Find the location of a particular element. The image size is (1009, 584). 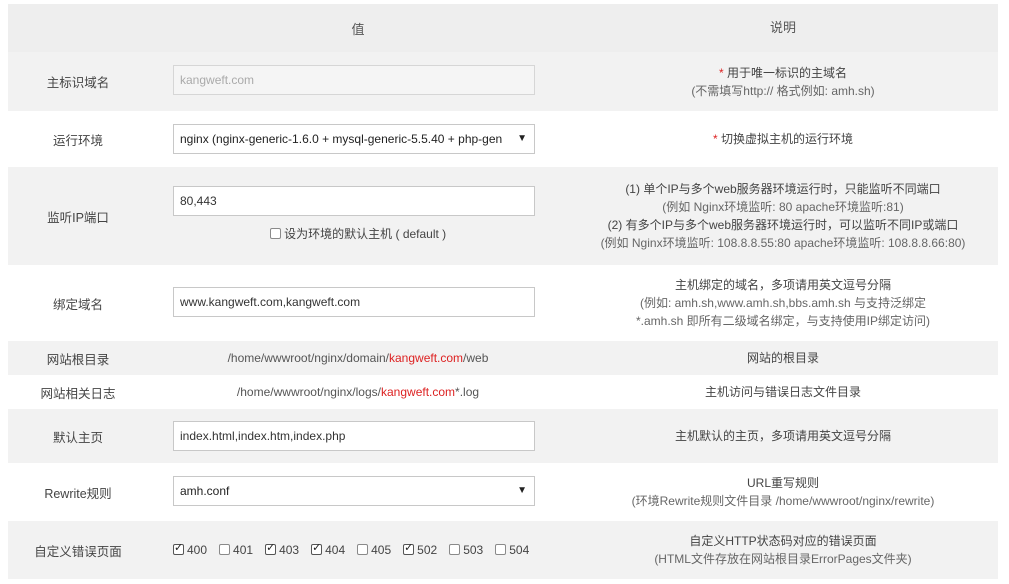

error-code-label: 401 is located at coordinates (243, 550).